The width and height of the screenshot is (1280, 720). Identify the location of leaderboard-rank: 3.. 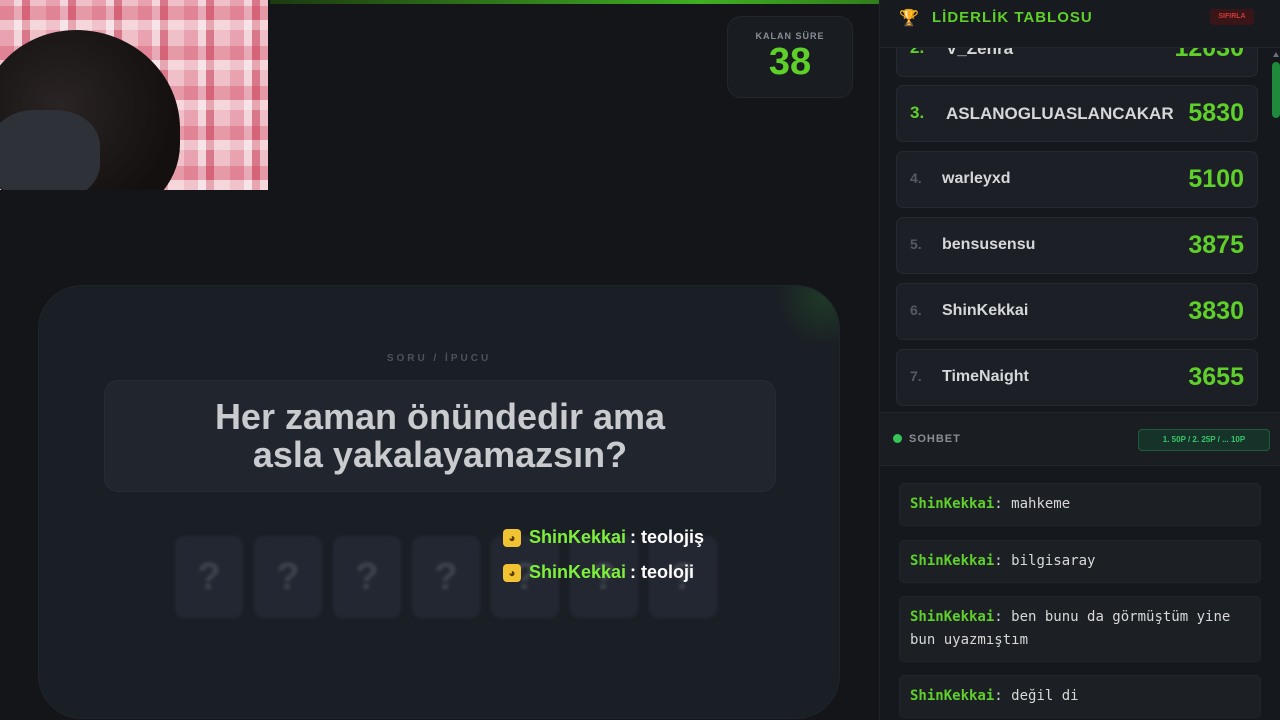
(917, 112).